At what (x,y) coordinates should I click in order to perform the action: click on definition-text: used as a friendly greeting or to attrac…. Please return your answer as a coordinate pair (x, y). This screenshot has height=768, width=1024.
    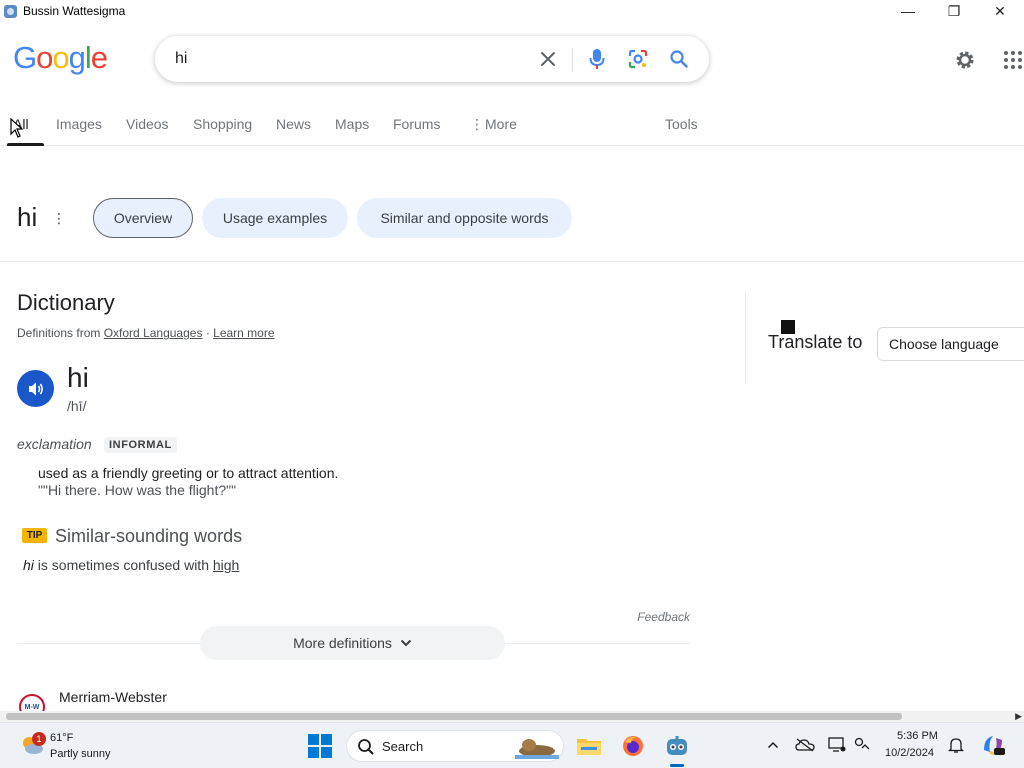
    Looking at the image, I should click on (188, 473).